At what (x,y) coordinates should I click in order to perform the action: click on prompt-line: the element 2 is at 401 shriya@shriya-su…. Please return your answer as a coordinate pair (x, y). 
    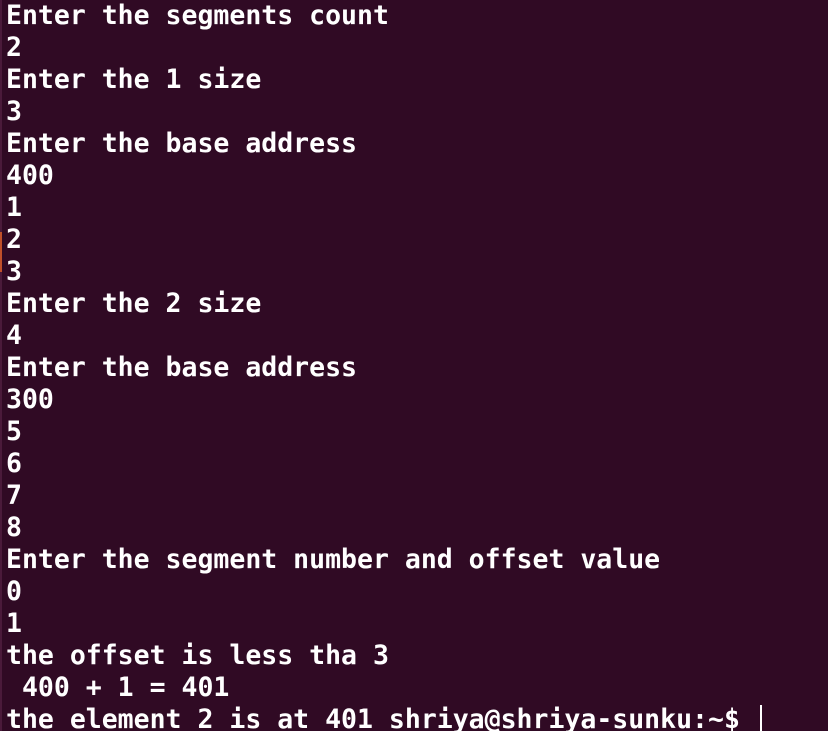
    Looking at the image, I should click on (417, 717).